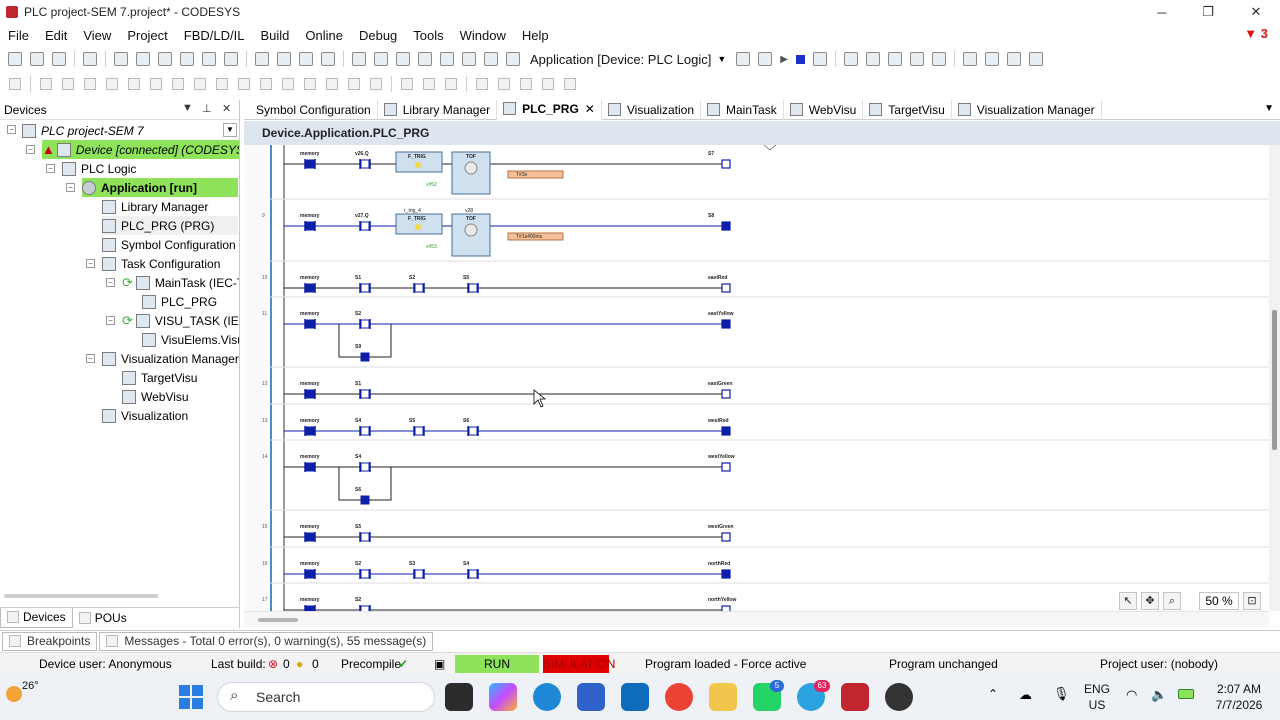  I want to click on codesys-taskbar-icon, so click(855, 697).